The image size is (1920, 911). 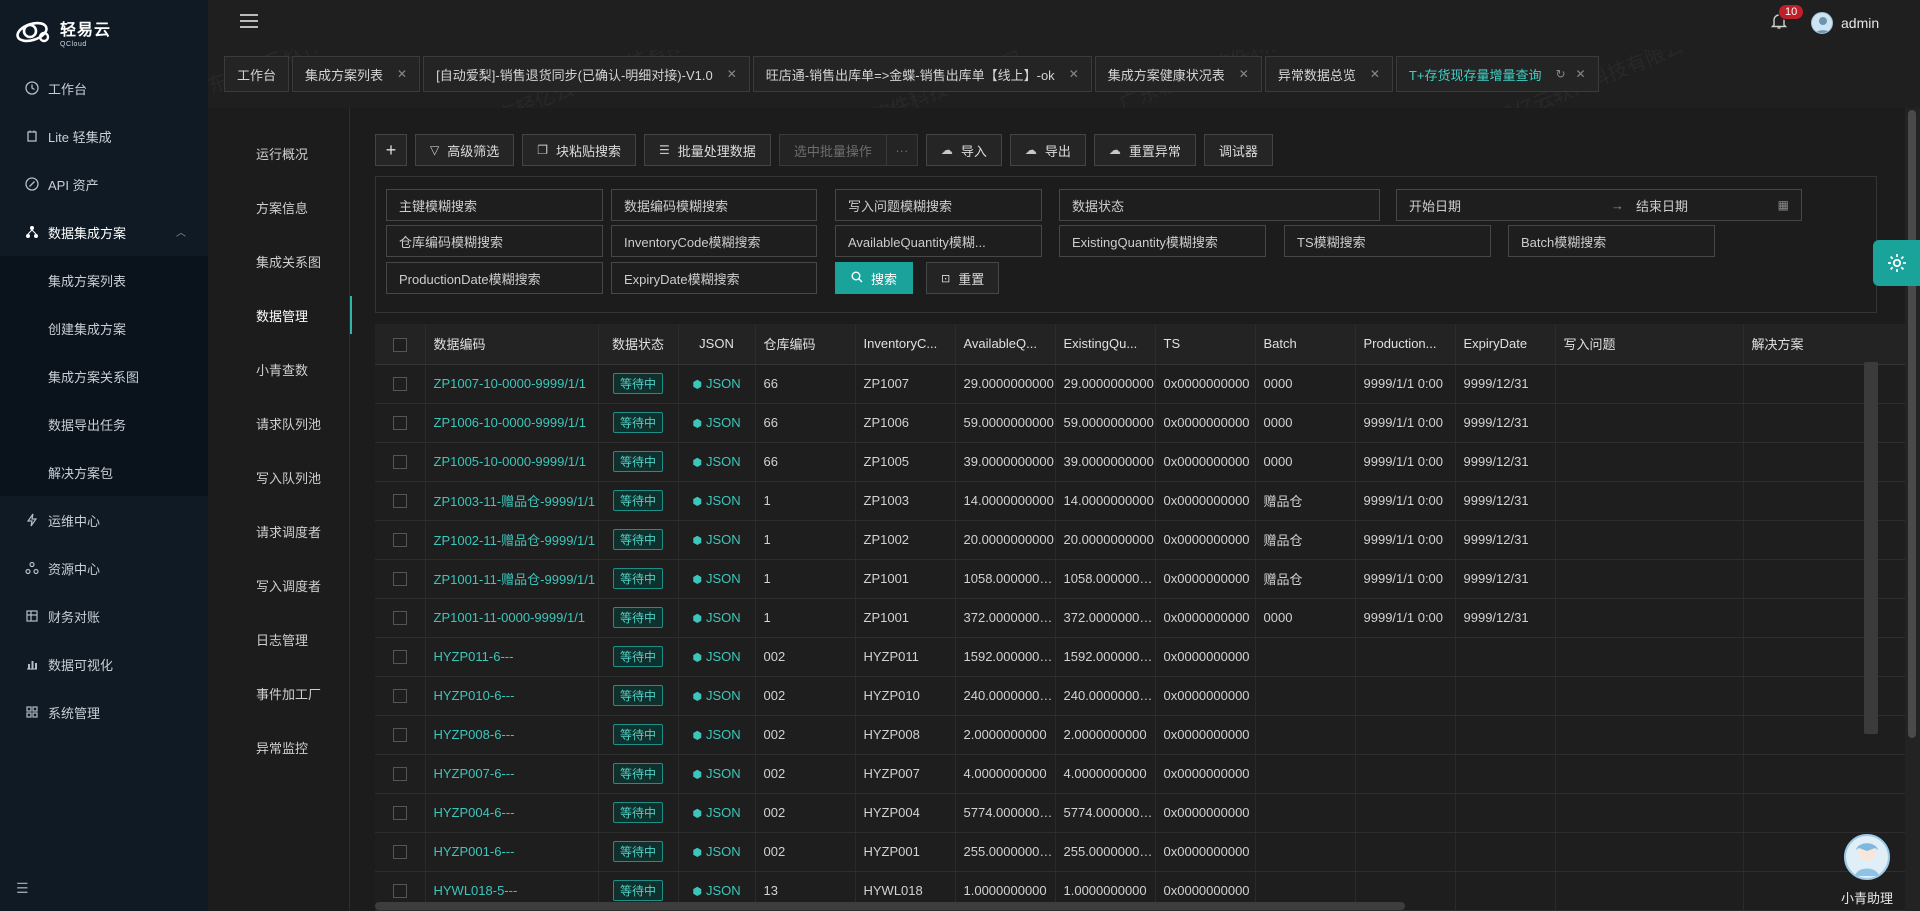 I want to click on sidebar-item-ops: 运维中心, so click(x=104, y=520).